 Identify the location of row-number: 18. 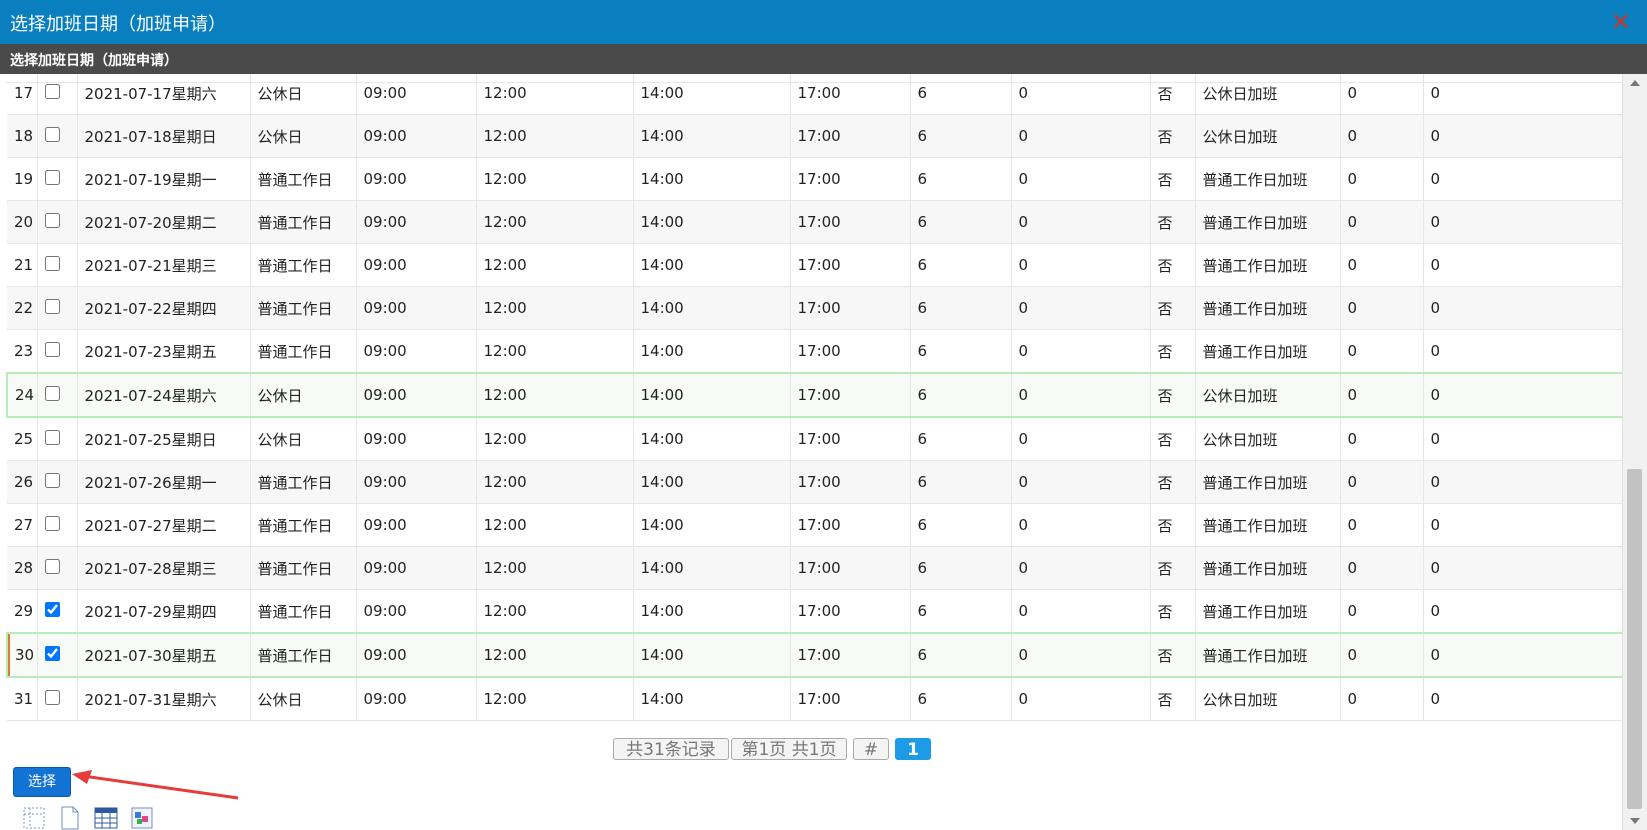
(22, 136).